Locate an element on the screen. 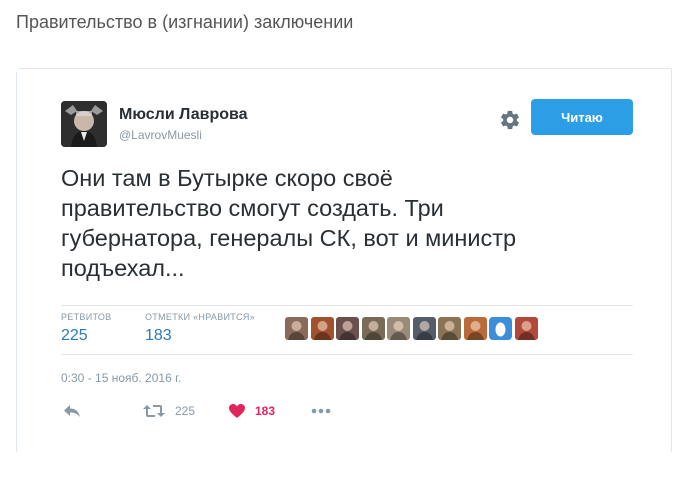 This screenshot has width=690, height=491. liker-avatars is located at coordinates (412, 329).